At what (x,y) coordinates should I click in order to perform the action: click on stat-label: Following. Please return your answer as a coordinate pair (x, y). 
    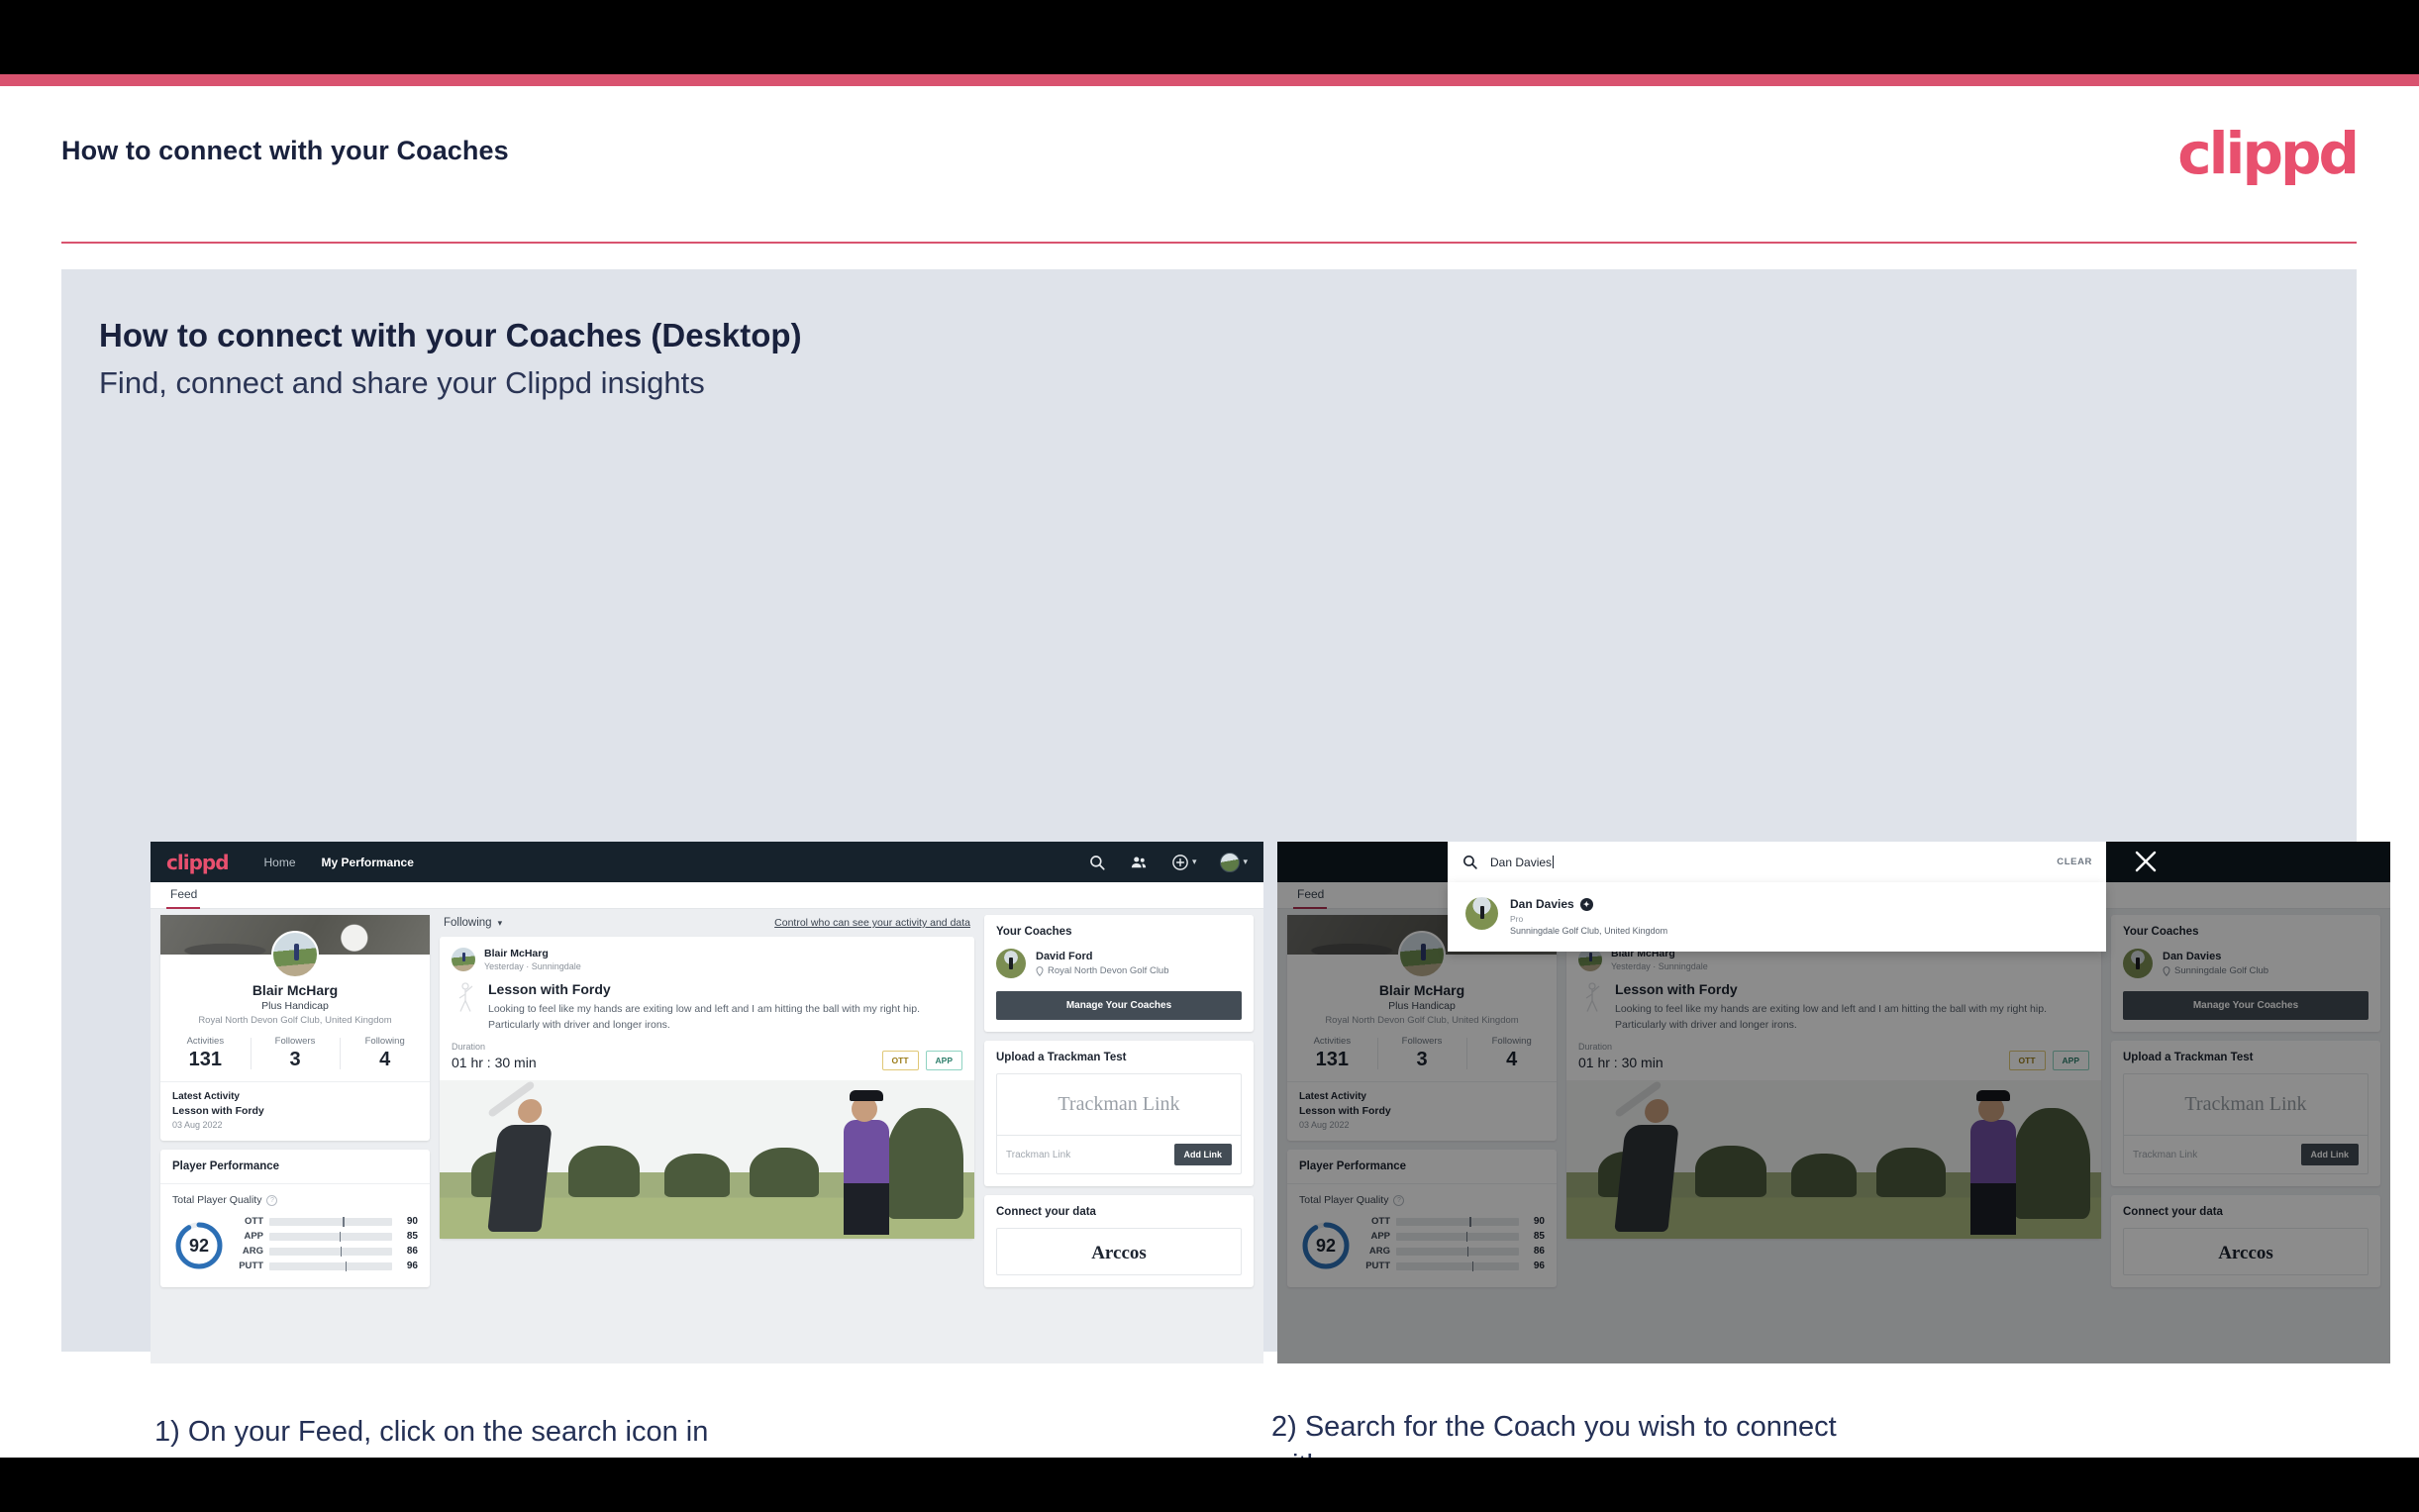
    Looking at the image, I should click on (384, 1041).